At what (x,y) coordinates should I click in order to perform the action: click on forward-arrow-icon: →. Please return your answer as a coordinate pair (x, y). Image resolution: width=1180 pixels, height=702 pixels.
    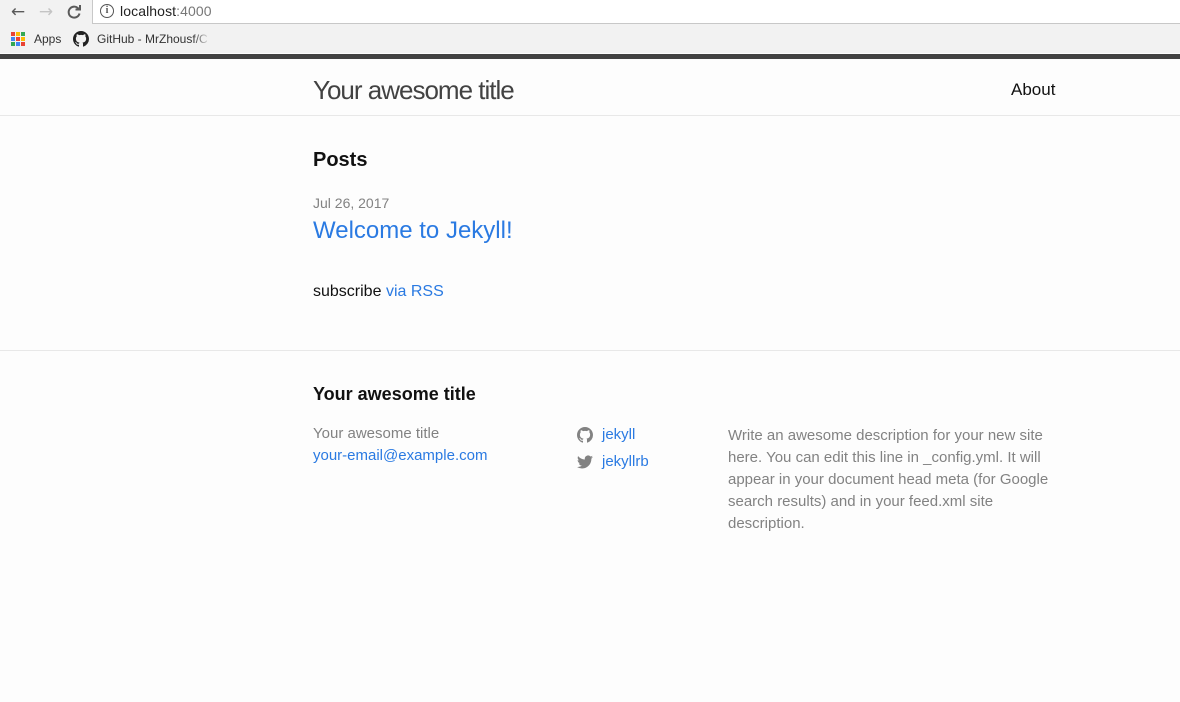
    Looking at the image, I should click on (46, 12).